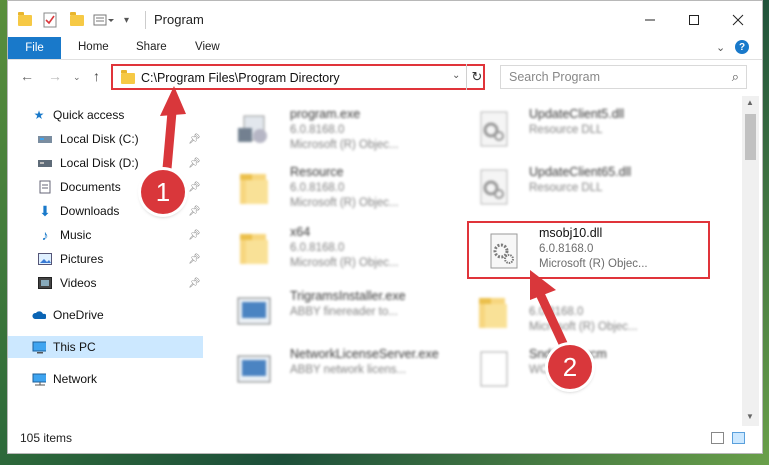  What do you see at coordinates (300, 232) in the screenshot?
I see `file-name: x64` at bounding box center [300, 232].